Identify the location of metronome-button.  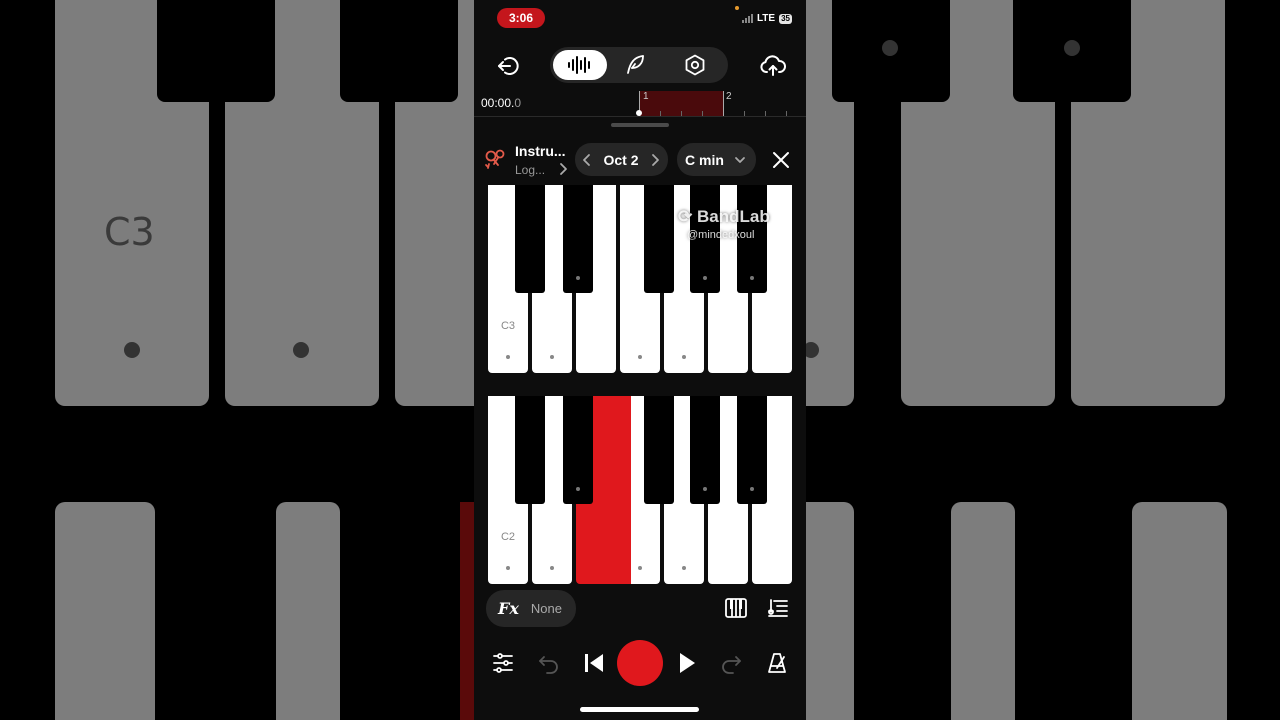
(777, 663).